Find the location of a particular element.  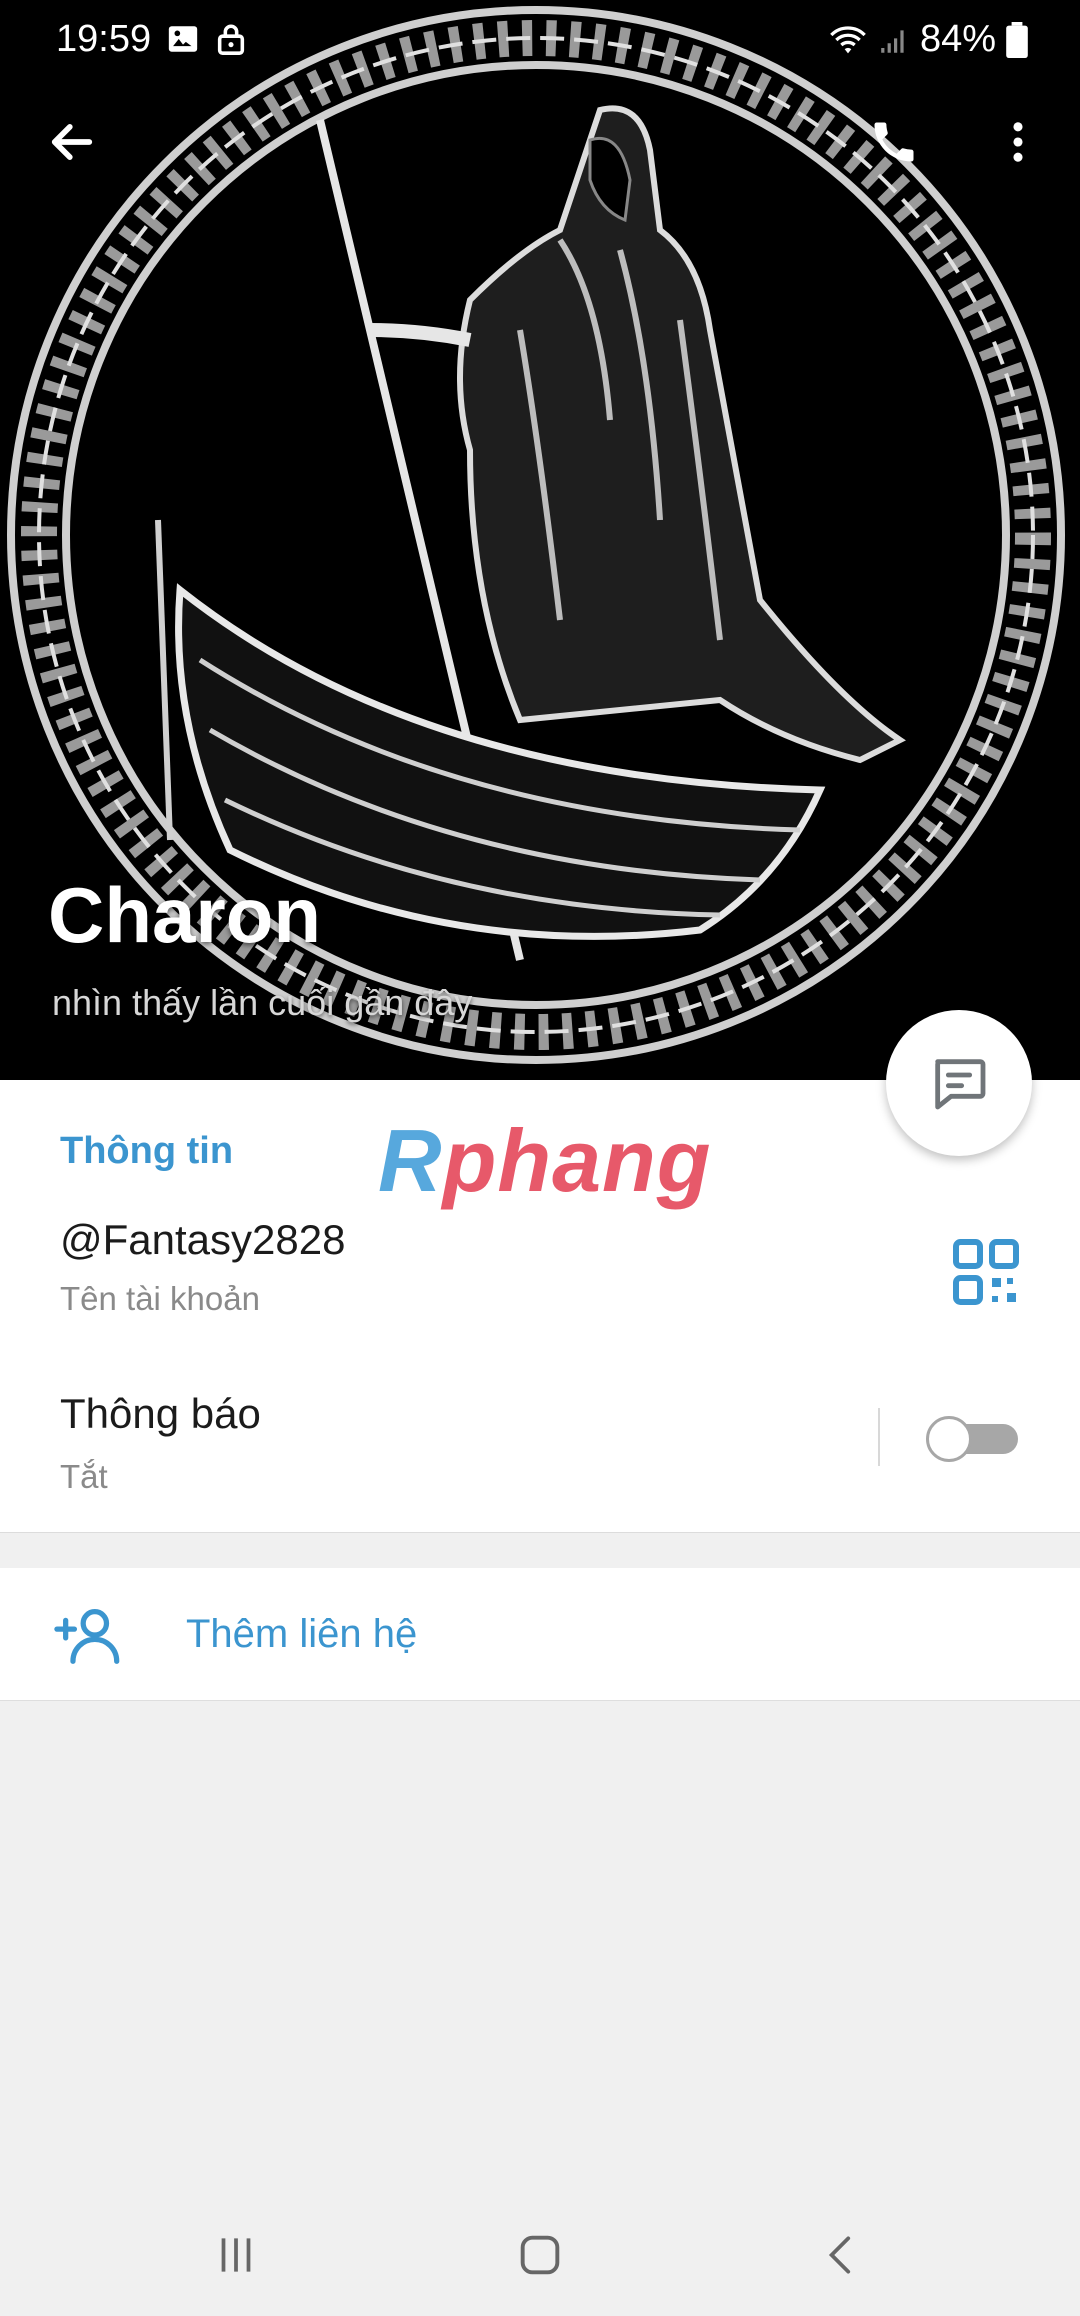

section-divider is located at coordinates (540, 1532).